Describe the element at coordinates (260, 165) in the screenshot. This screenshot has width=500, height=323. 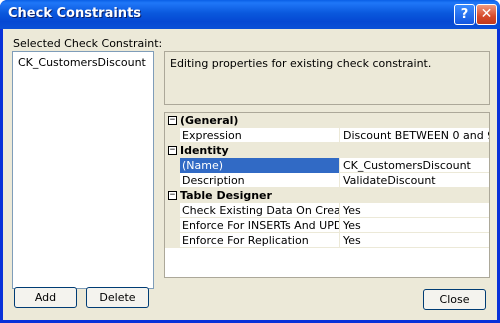
I see `property-name: (Name)` at that location.